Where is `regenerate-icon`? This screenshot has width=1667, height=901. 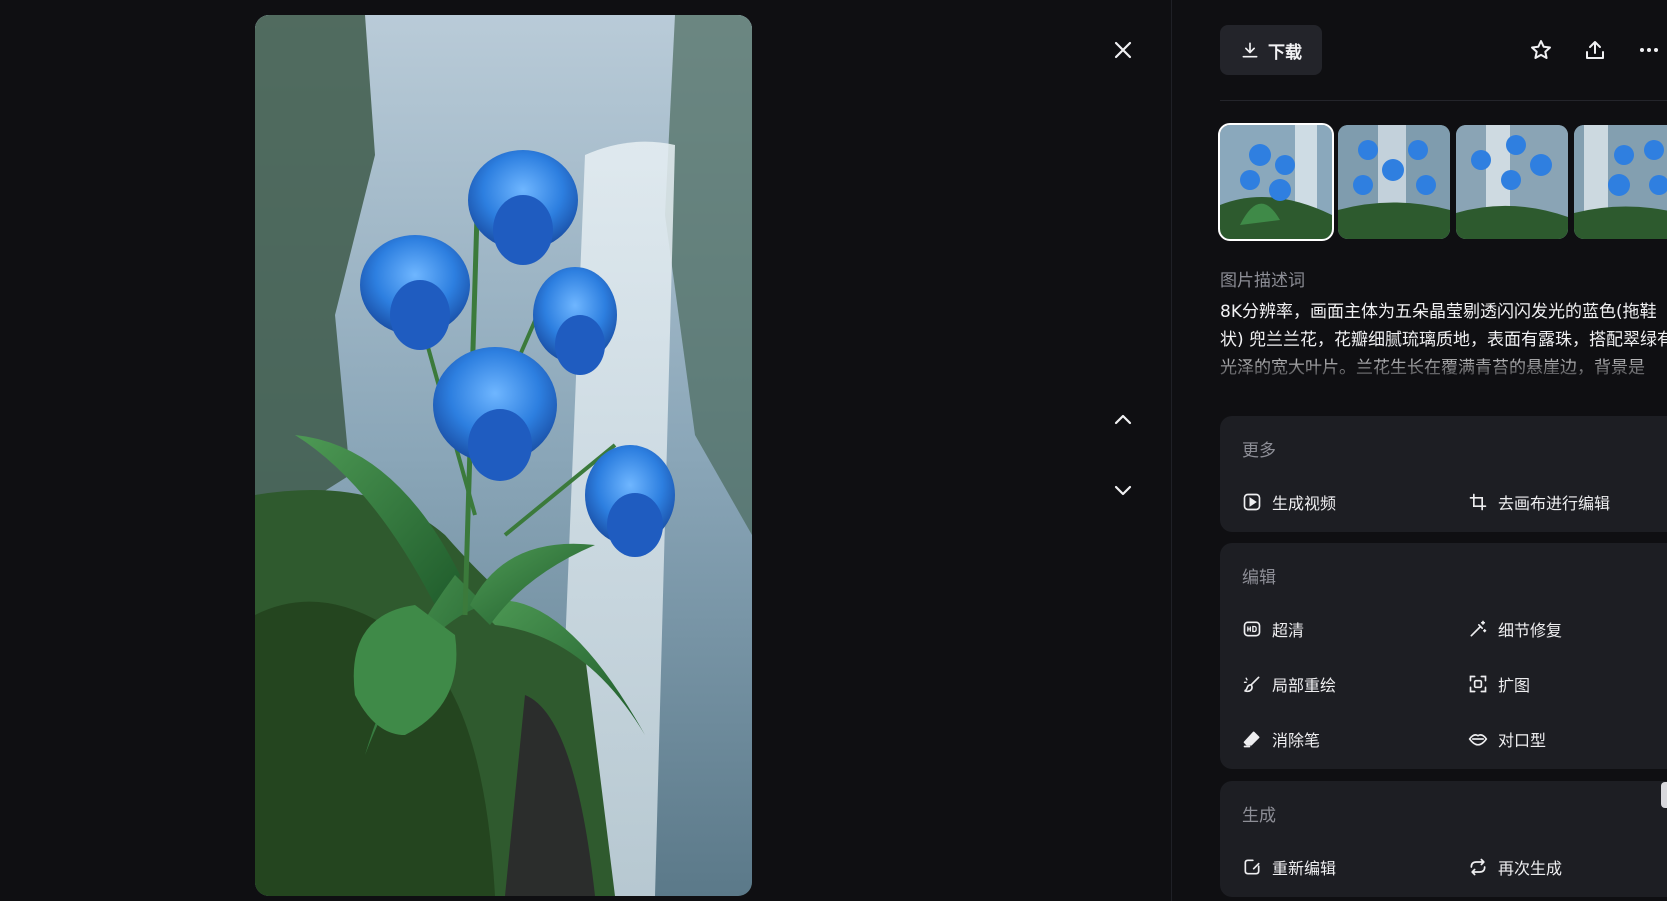
regenerate-icon is located at coordinates (1478, 867).